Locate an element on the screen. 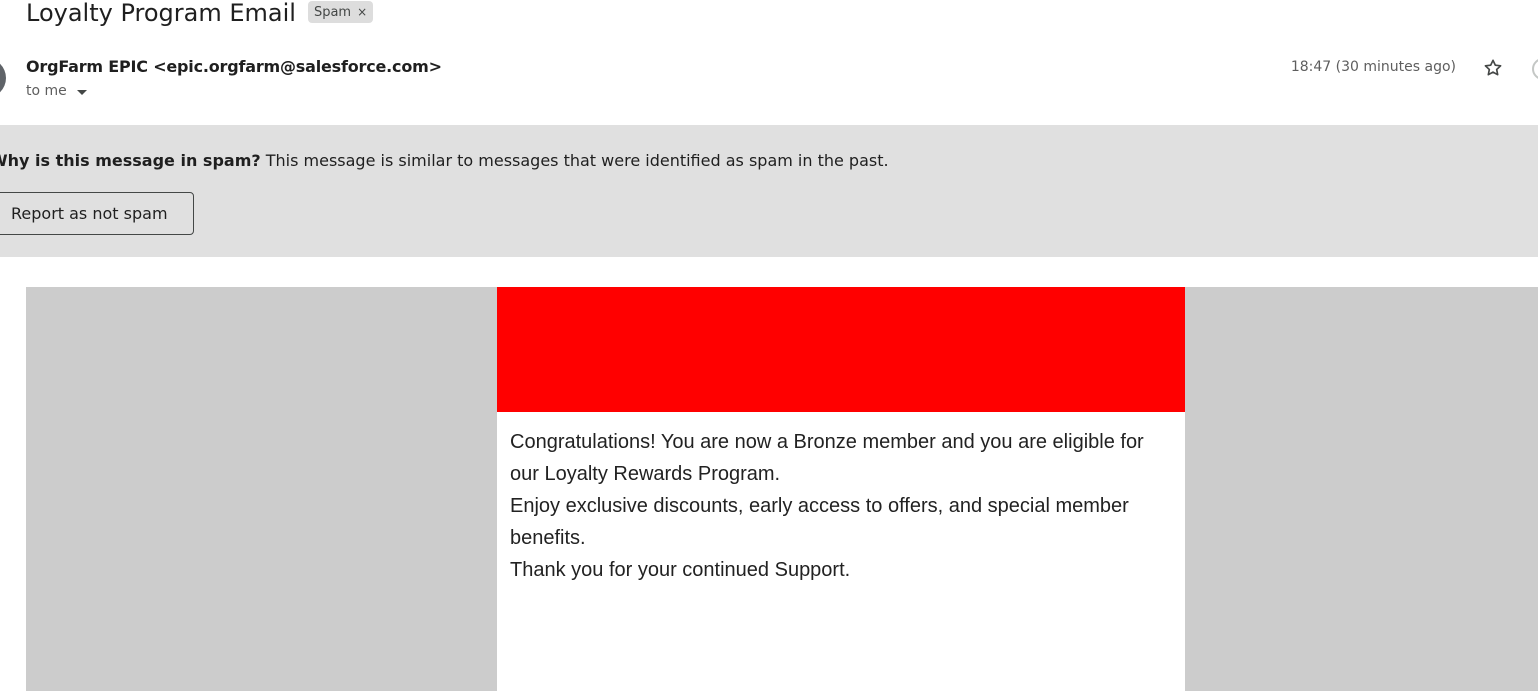 The height and width of the screenshot is (691, 1538). label-chip-text: Spam is located at coordinates (332, 12).